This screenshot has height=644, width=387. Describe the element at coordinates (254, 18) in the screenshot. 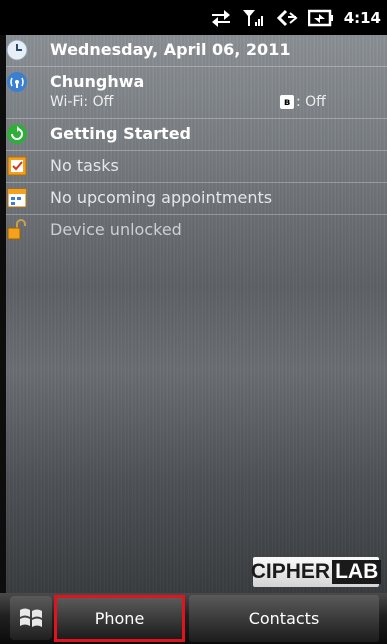

I see `signal-icon` at that location.